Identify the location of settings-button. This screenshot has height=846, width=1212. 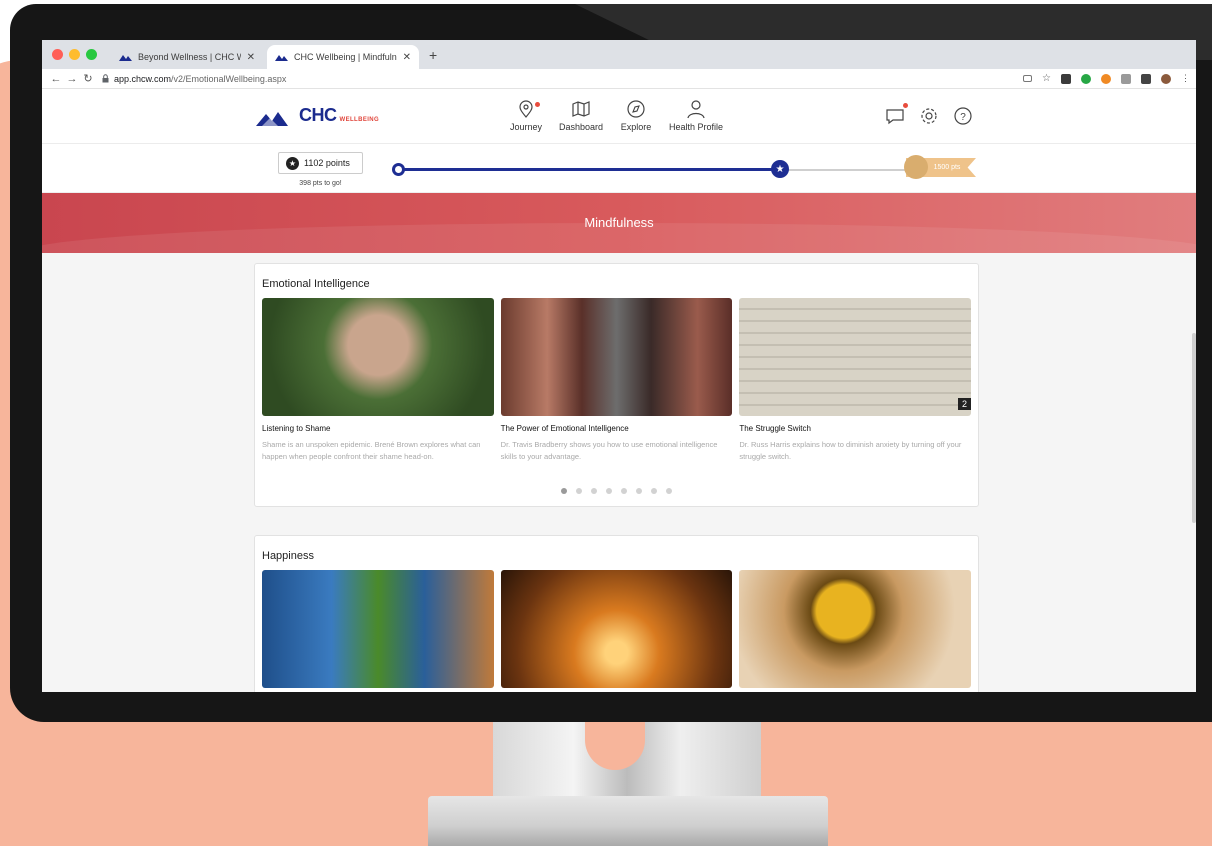
(929, 118).